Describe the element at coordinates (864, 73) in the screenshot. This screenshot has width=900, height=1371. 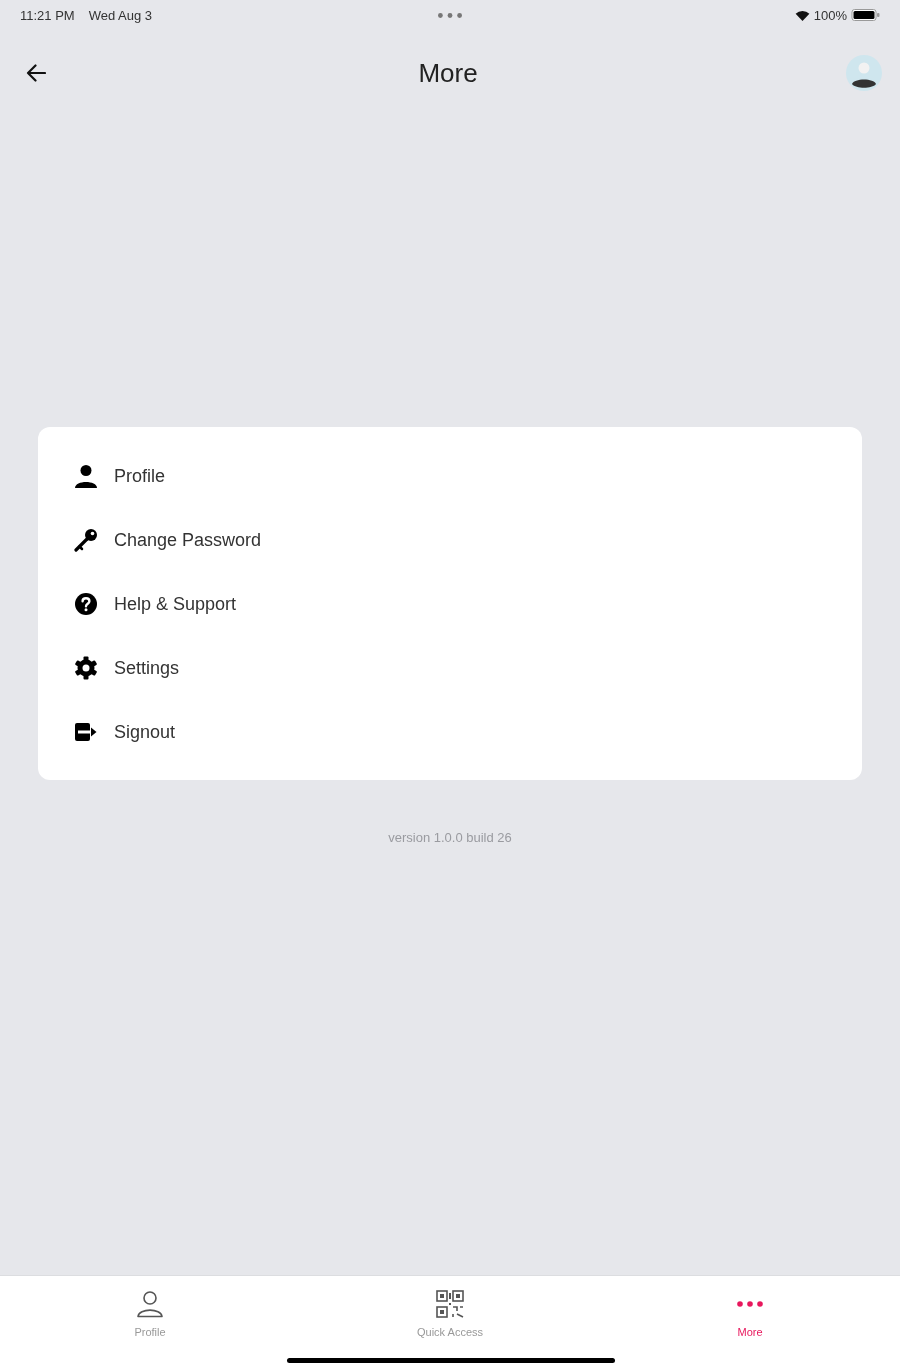
I see `avatar-icon` at that location.